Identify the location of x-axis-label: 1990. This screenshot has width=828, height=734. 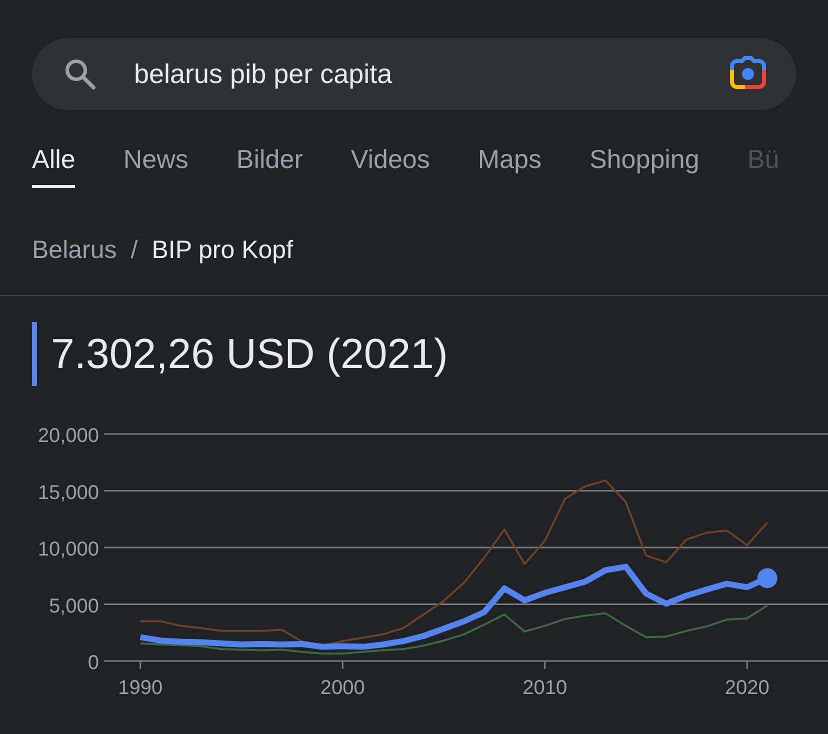
(140, 688).